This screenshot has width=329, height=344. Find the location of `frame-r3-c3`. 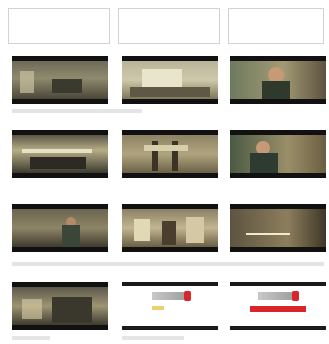

frame-r3-c3 is located at coordinates (278, 228).